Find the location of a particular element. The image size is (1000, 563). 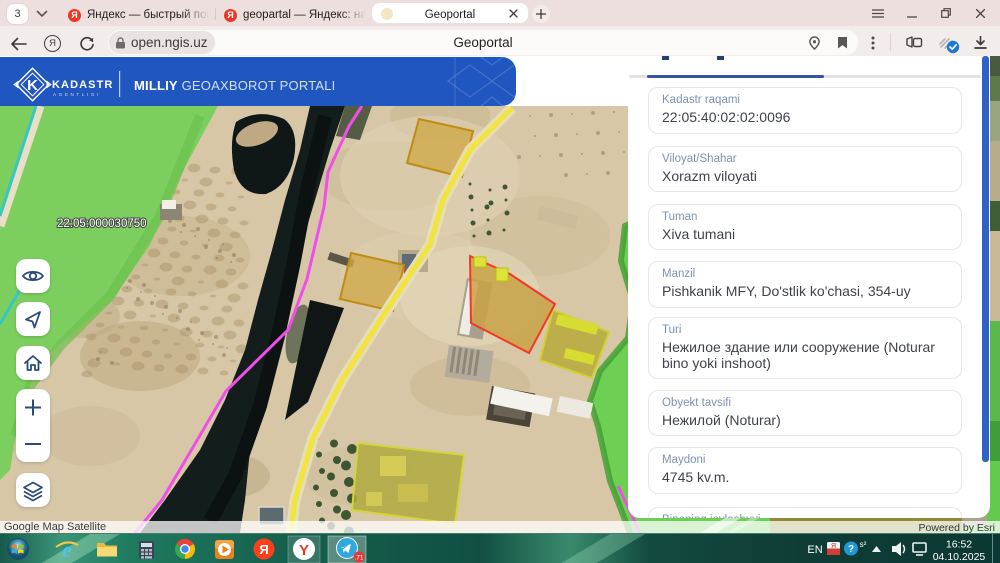

svg-text: K is located at coordinates (32, 85).